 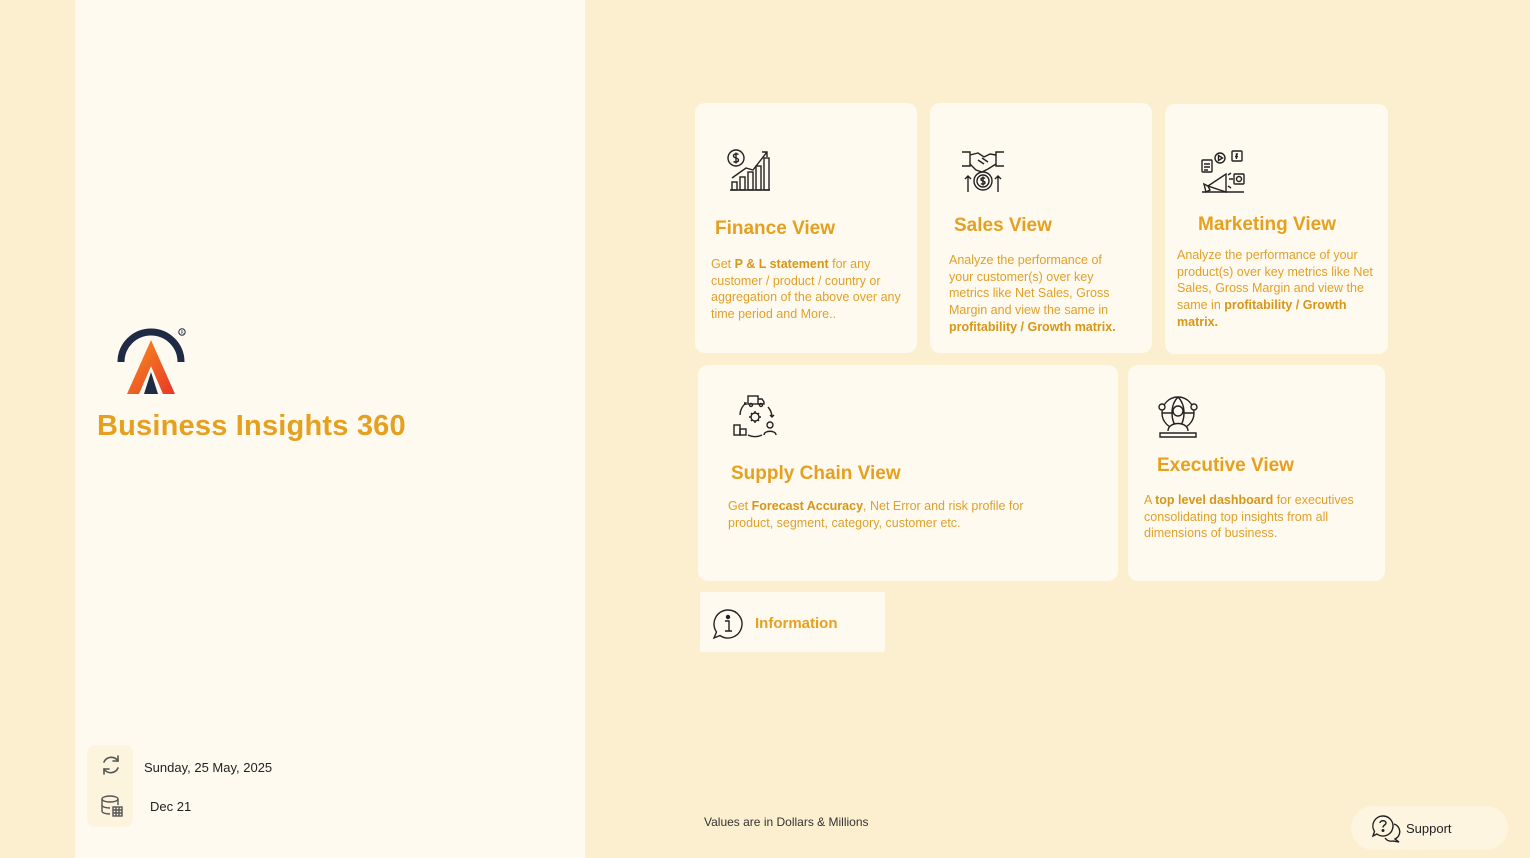 I want to click on marketing-view-title: Marketing View, so click(x=1267, y=224).